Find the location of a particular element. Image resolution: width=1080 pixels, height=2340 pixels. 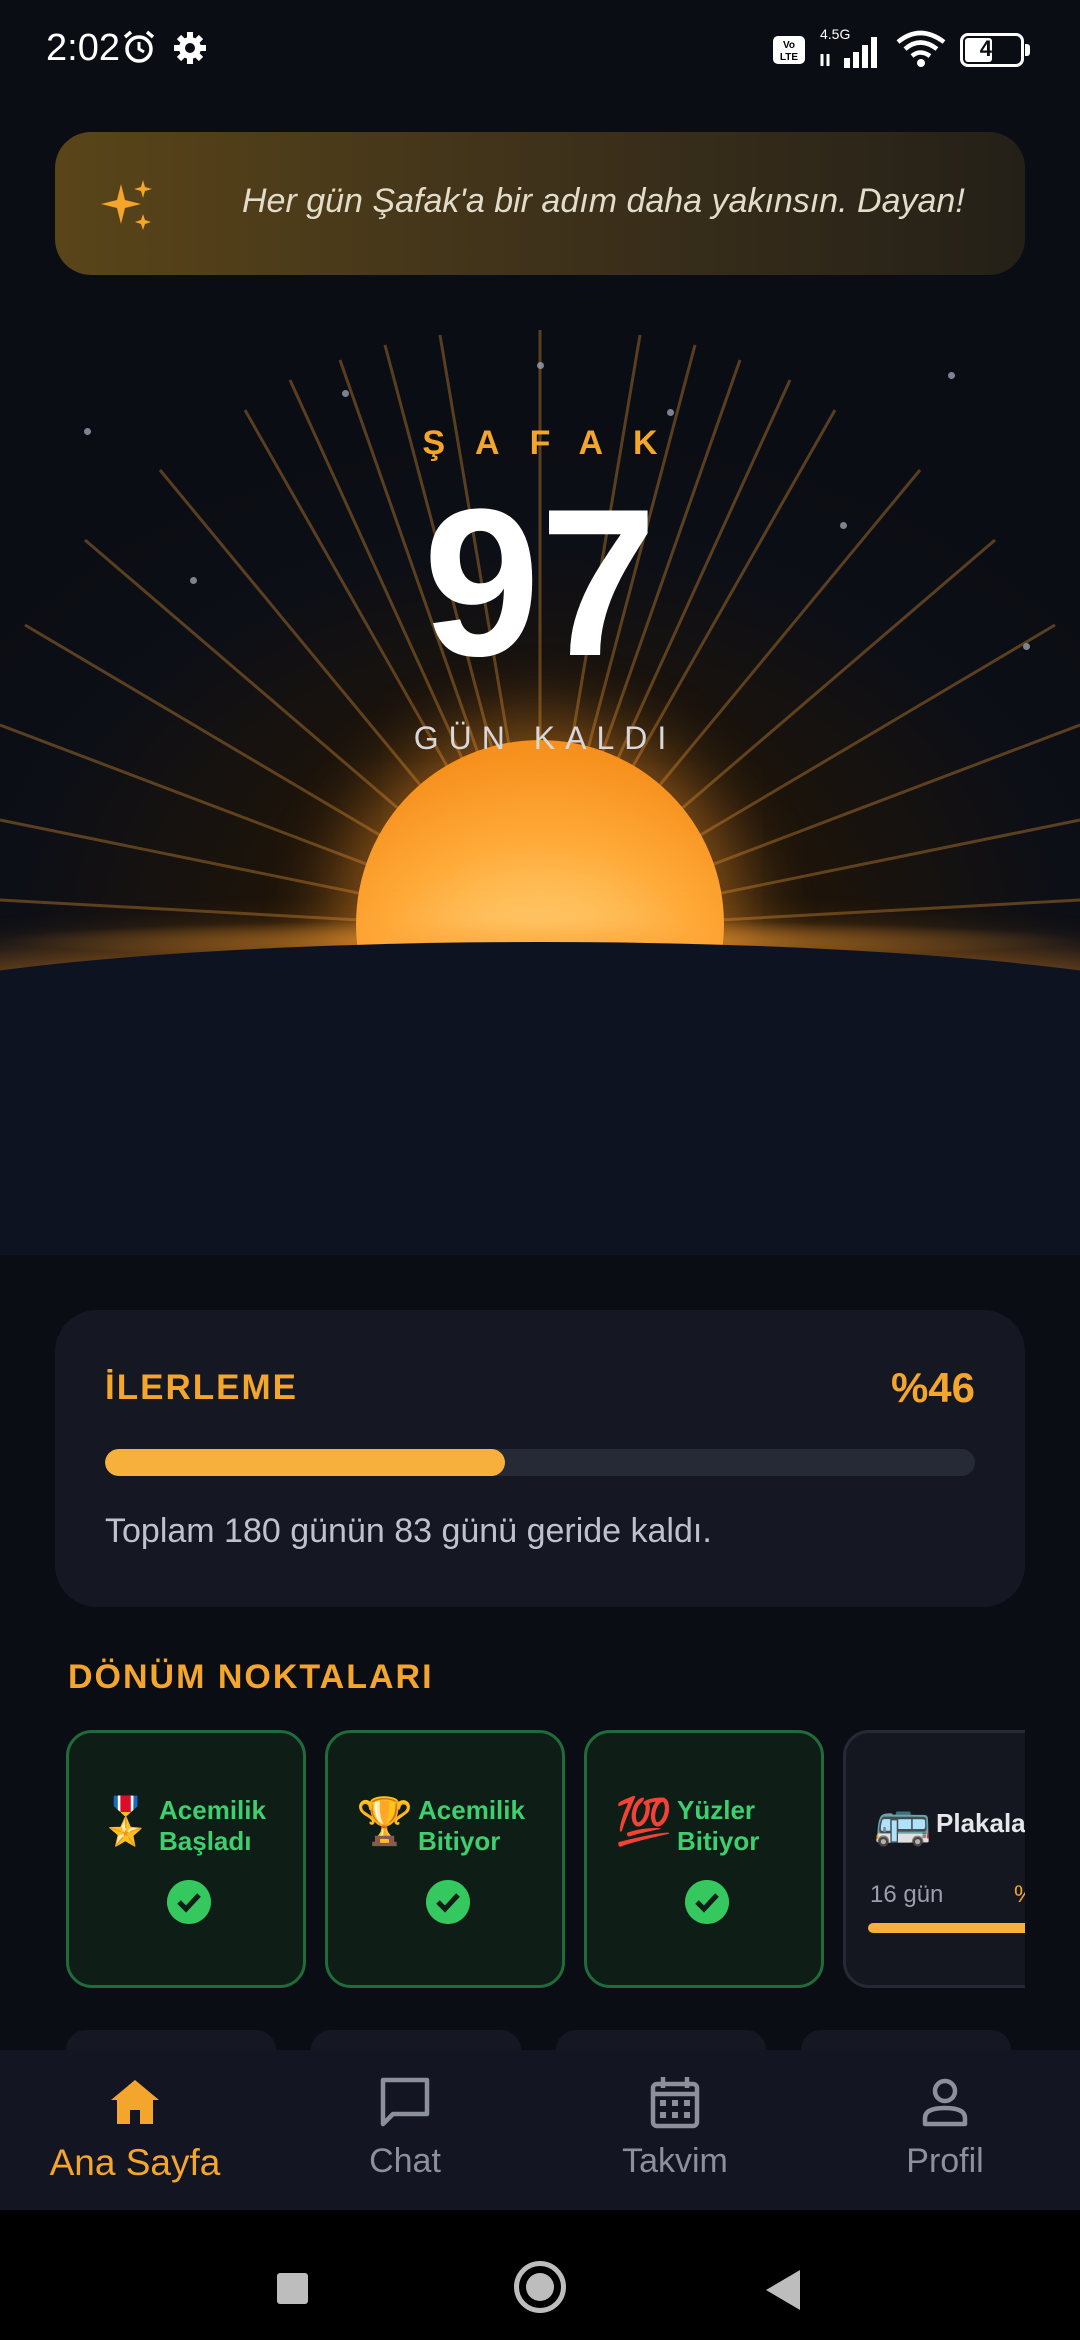

nav-calendar: Takvim is located at coordinates (675, 2130).